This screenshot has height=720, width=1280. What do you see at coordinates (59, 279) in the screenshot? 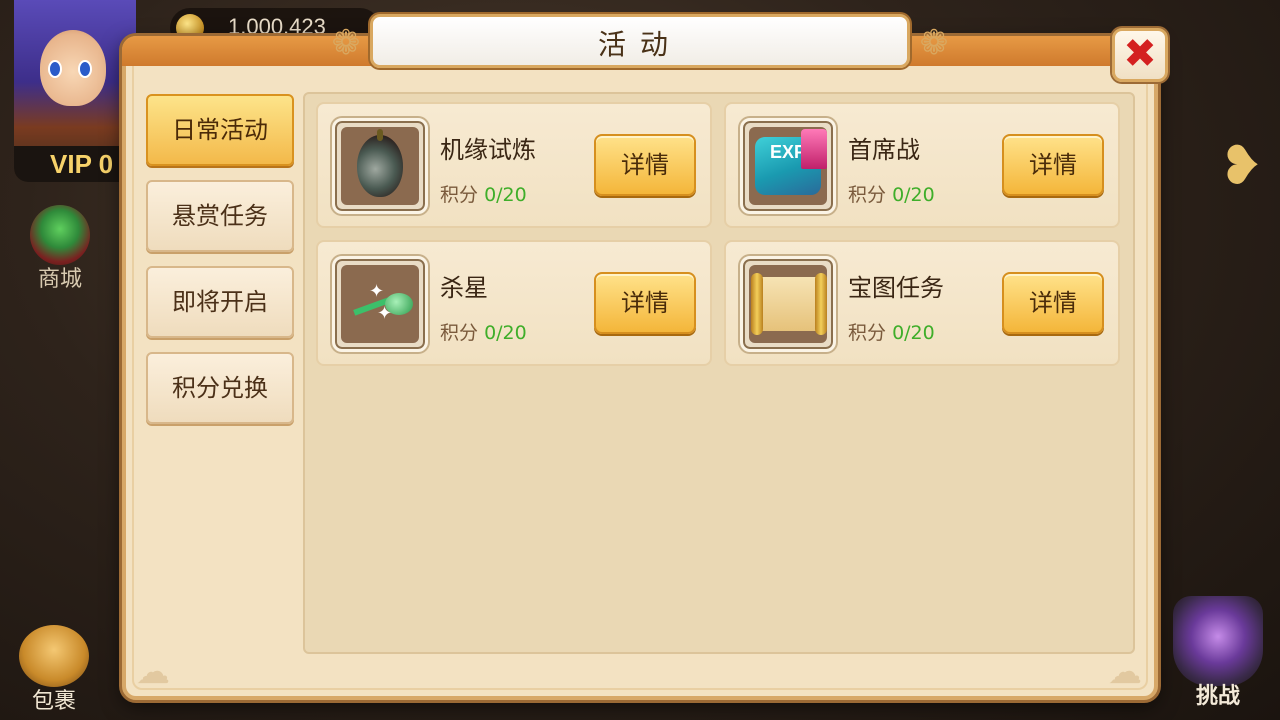
I see `shop-label: 商城` at bounding box center [59, 279].